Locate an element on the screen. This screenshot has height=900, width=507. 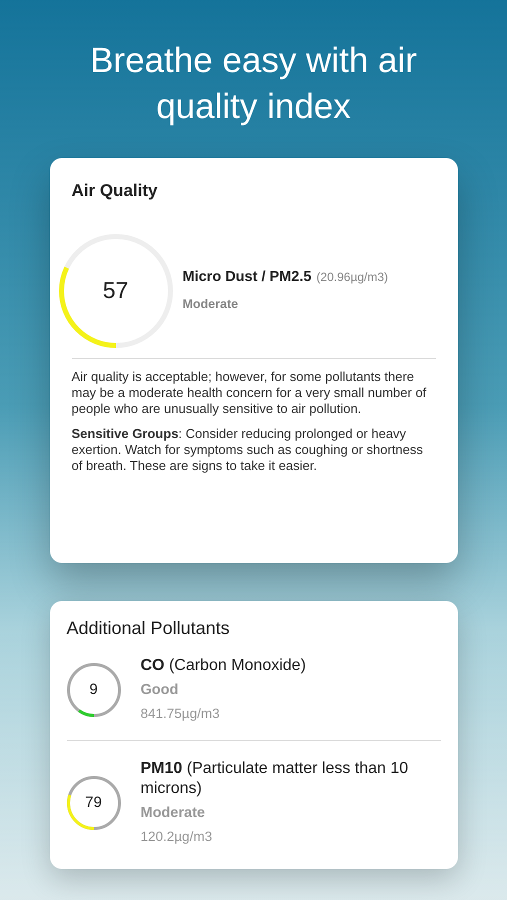
card-title: Additional Pollutants is located at coordinates (148, 628).